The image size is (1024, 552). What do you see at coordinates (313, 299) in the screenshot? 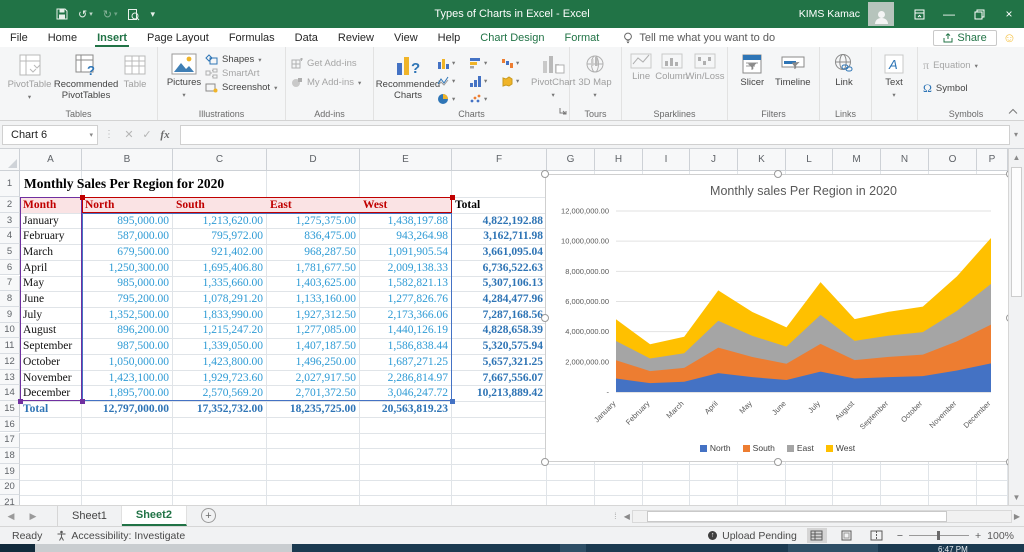
I see `cell-east: 1,133,160.00` at bounding box center [313, 299].